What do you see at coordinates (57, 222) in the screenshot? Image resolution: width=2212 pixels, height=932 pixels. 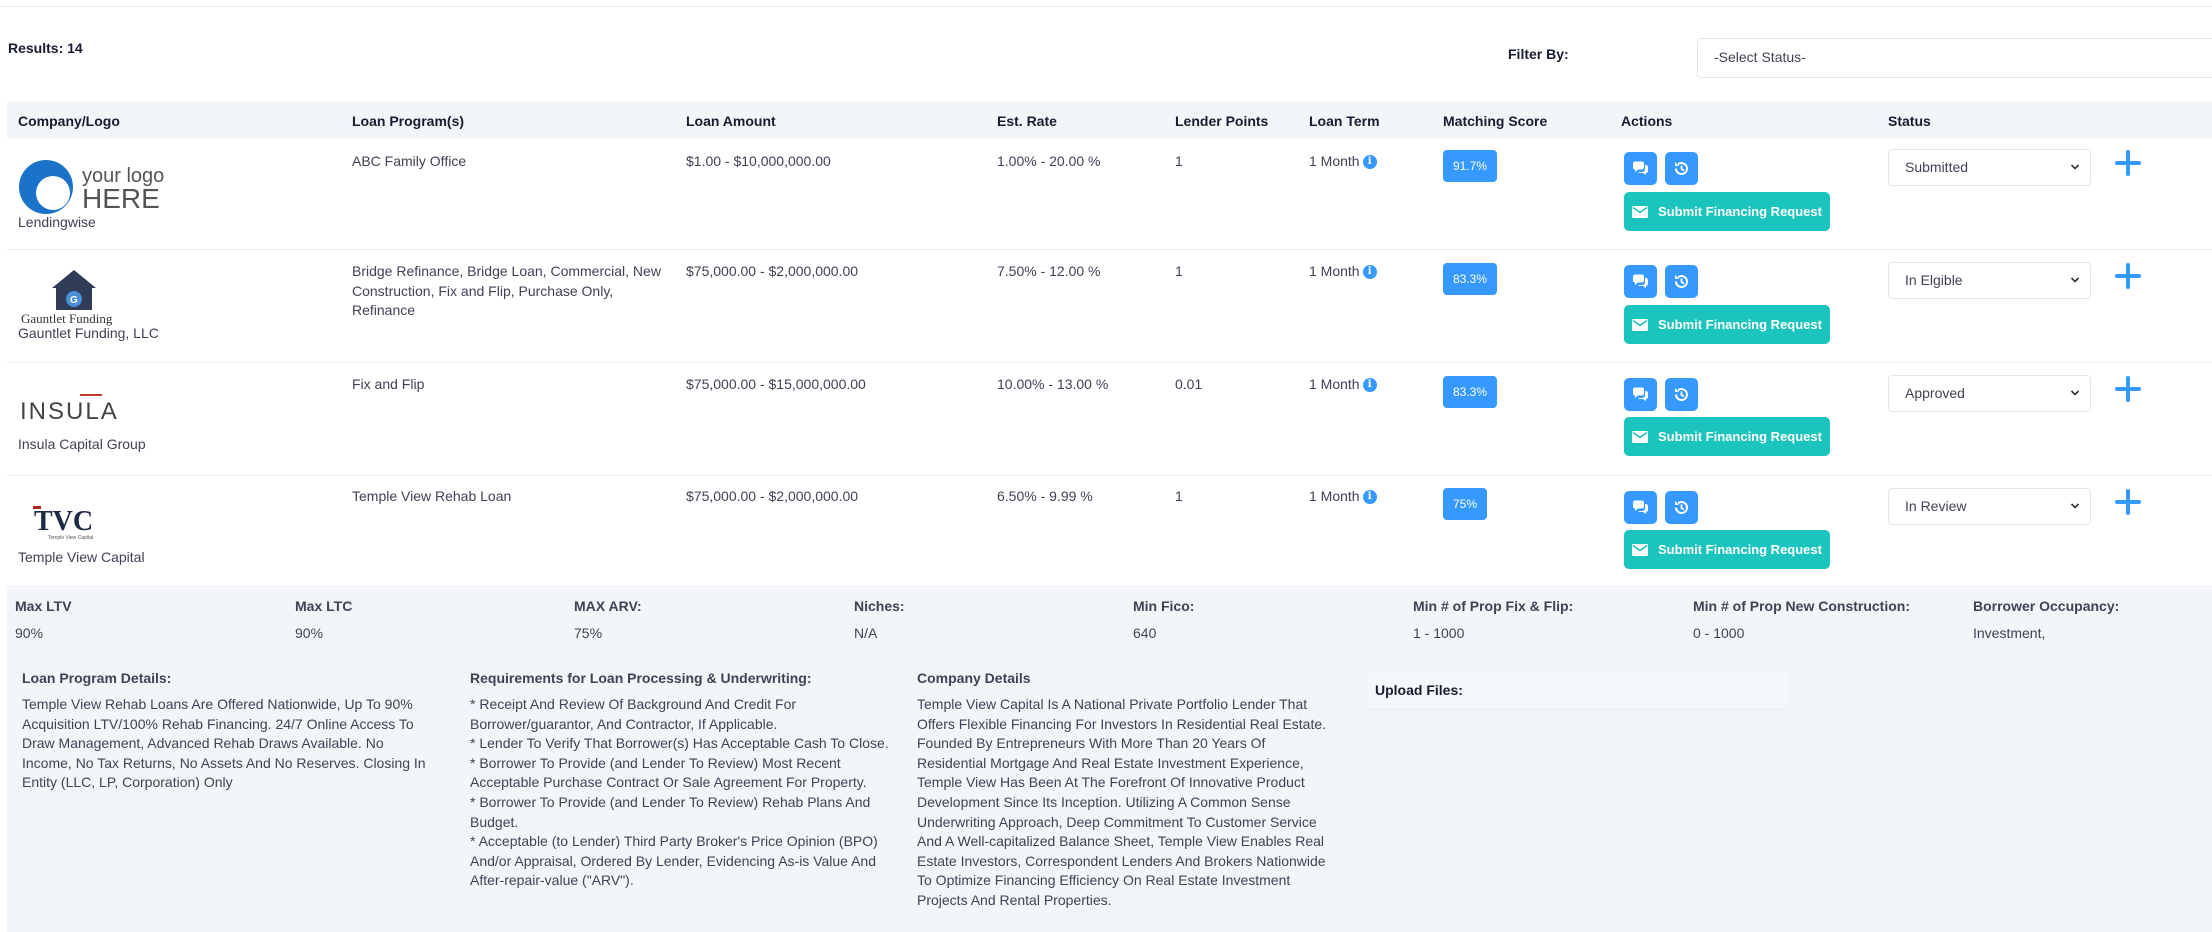 I see `company-name: Lendingwise` at bounding box center [57, 222].